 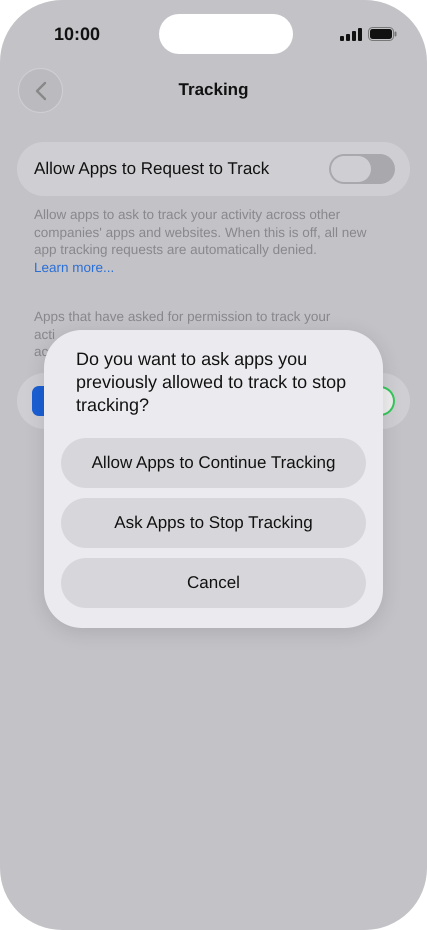 What do you see at coordinates (382, 34) in the screenshot?
I see `battery-icon` at bounding box center [382, 34].